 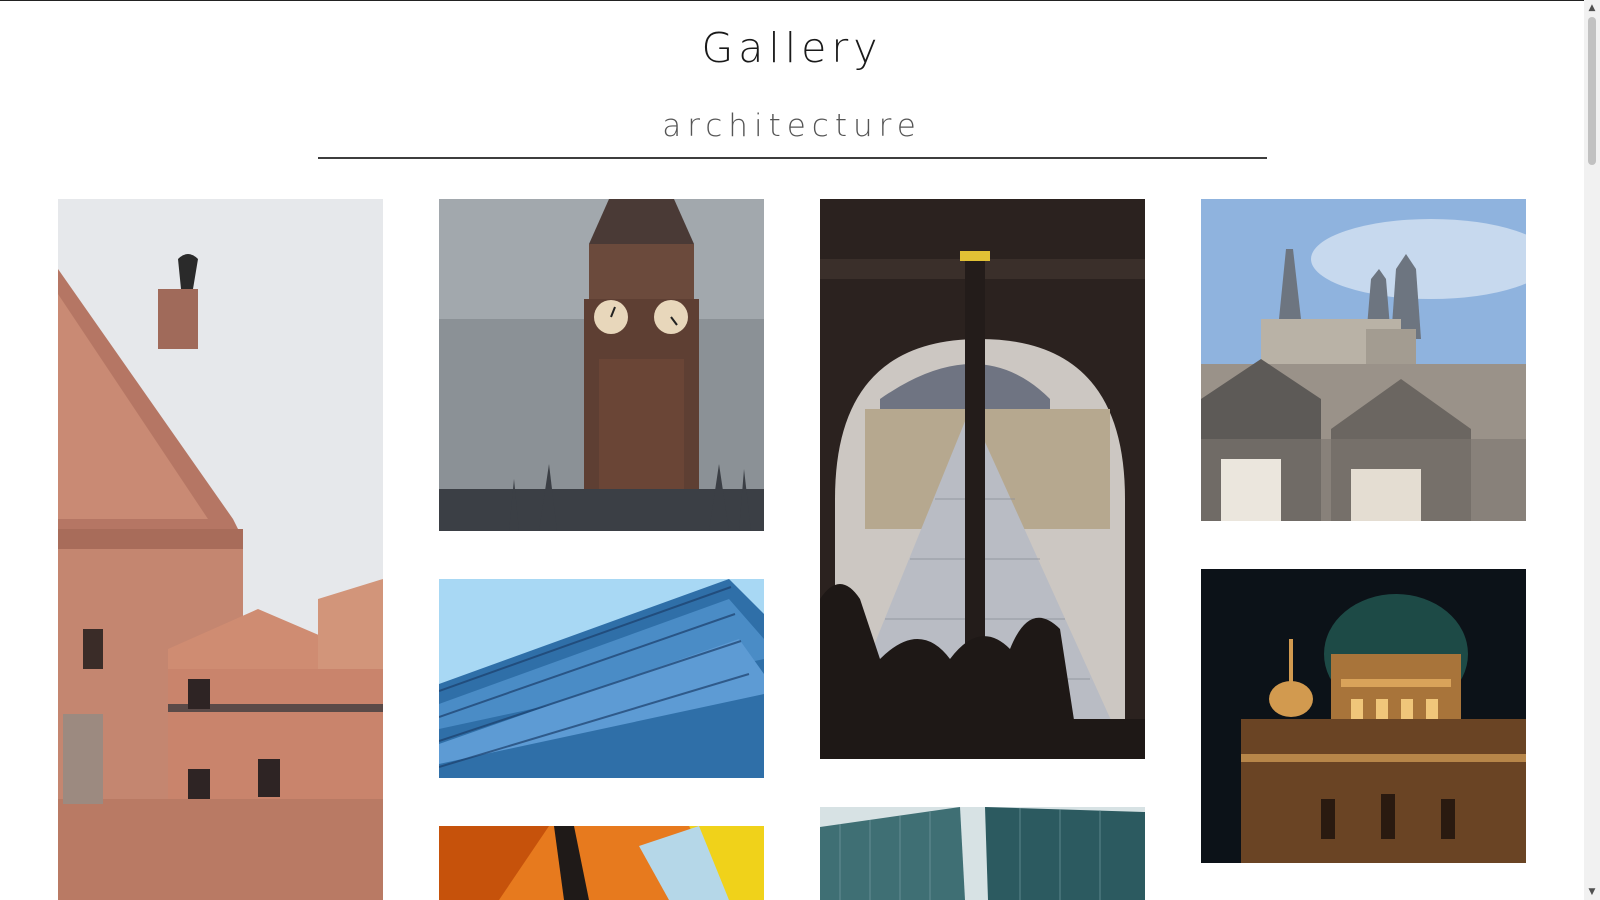 What do you see at coordinates (1592, 450) in the screenshot?
I see `vertical-scrollbar: ▲ ▼` at bounding box center [1592, 450].